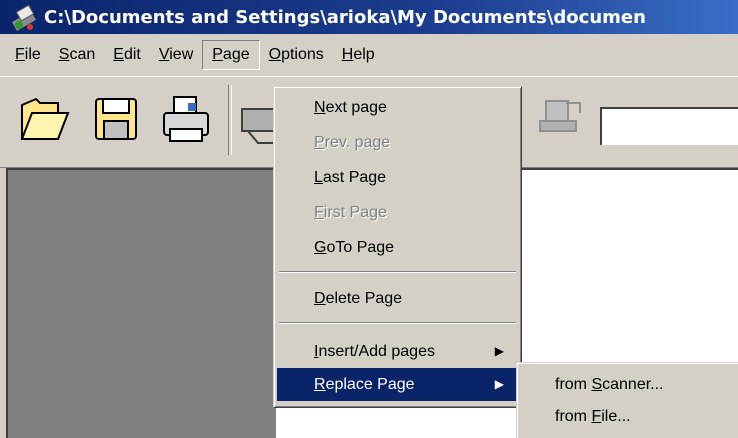 The image size is (738, 438). I want to click on first-page-accel: F, so click(319, 212).